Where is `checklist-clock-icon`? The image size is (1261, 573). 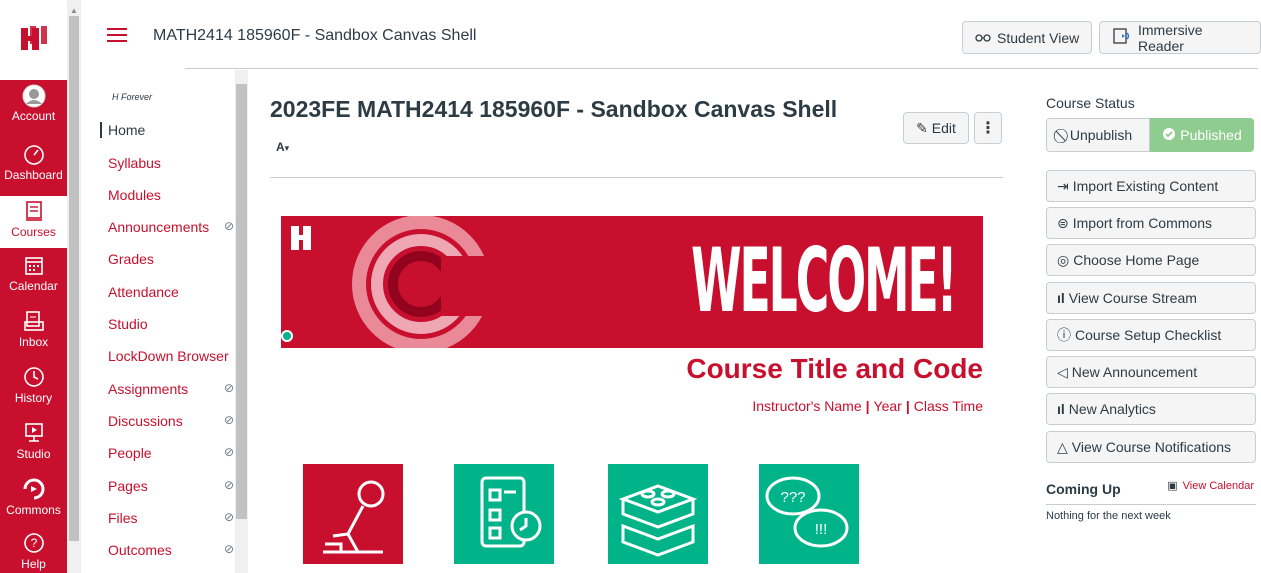
checklist-clock-icon is located at coordinates (511, 512).